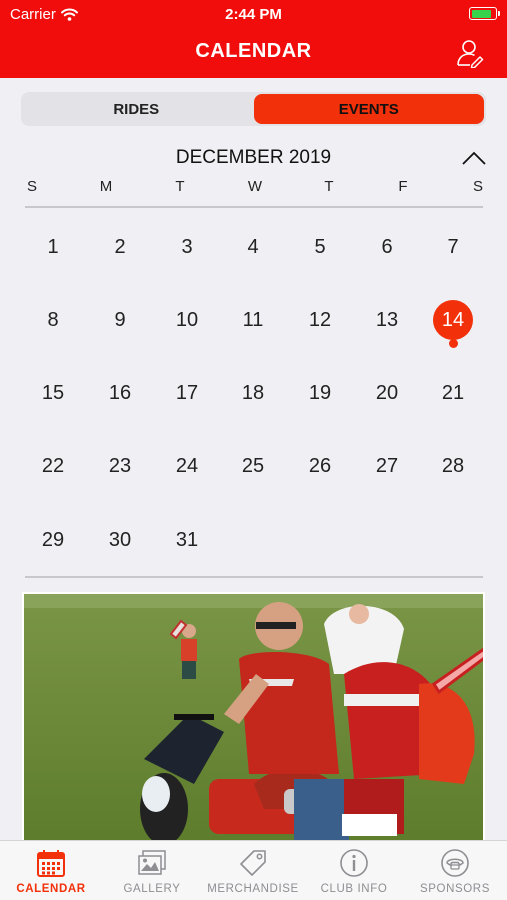  Describe the element at coordinates (51, 863) in the screenshot. I see `calendar-icon` at that location.